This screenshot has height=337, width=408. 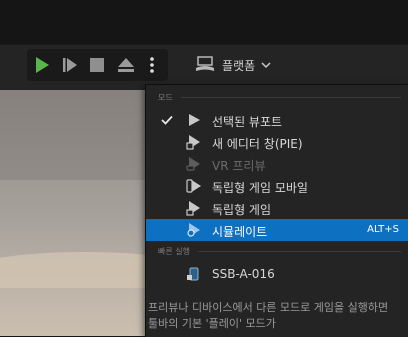 What do you see at coordinates (383, 229) in the screenshot?
I see `shortcut-label: ALT+S` at bounding box center [383, 229].